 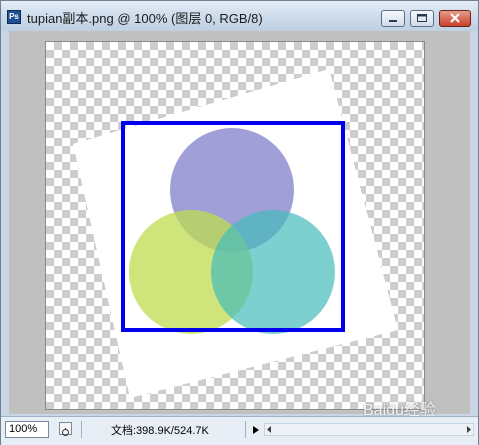 I want to click on close-button, so click(x=455, y=18).